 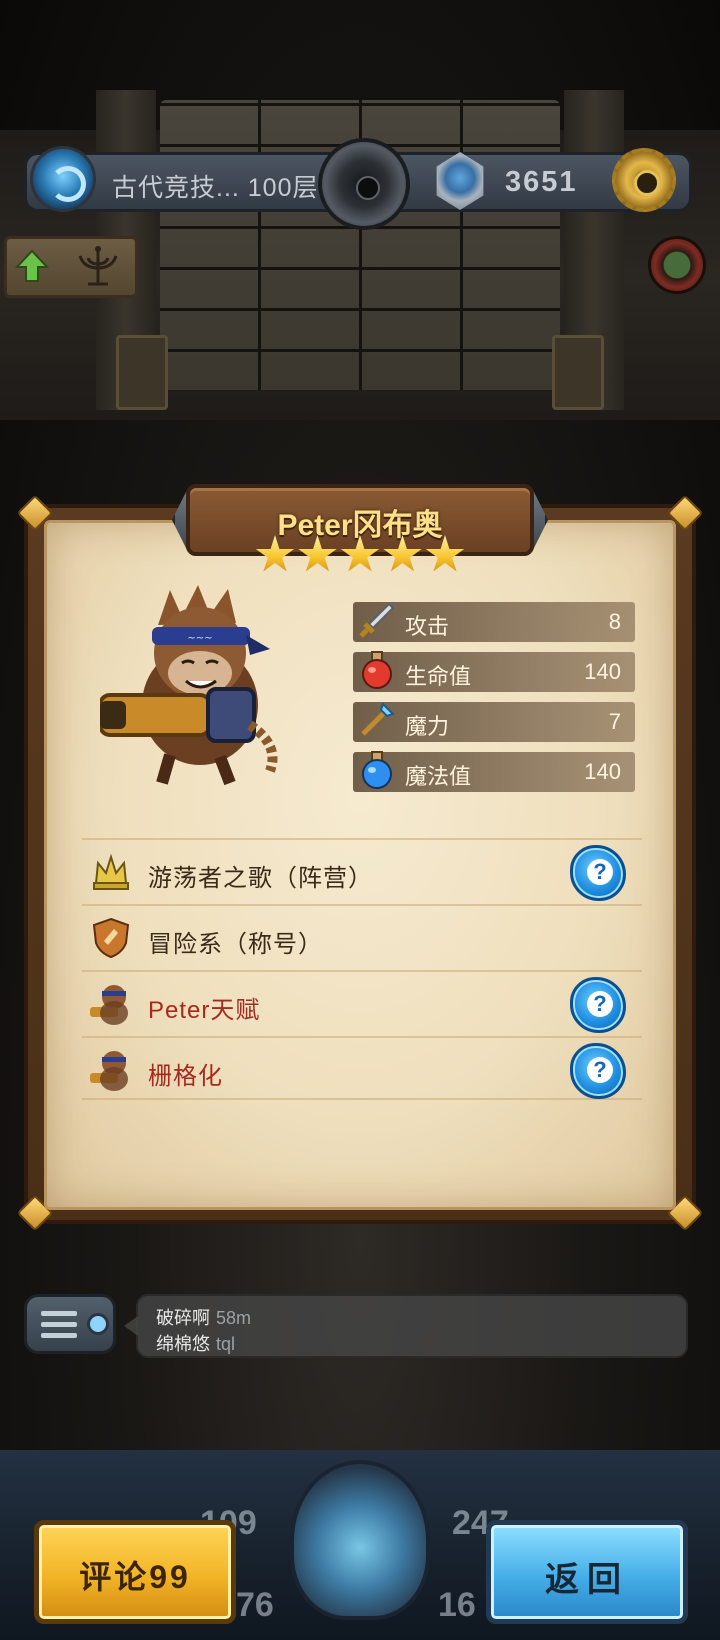 I want to click on chat-user: 绵棉悠, so click(x=183, y=1344).